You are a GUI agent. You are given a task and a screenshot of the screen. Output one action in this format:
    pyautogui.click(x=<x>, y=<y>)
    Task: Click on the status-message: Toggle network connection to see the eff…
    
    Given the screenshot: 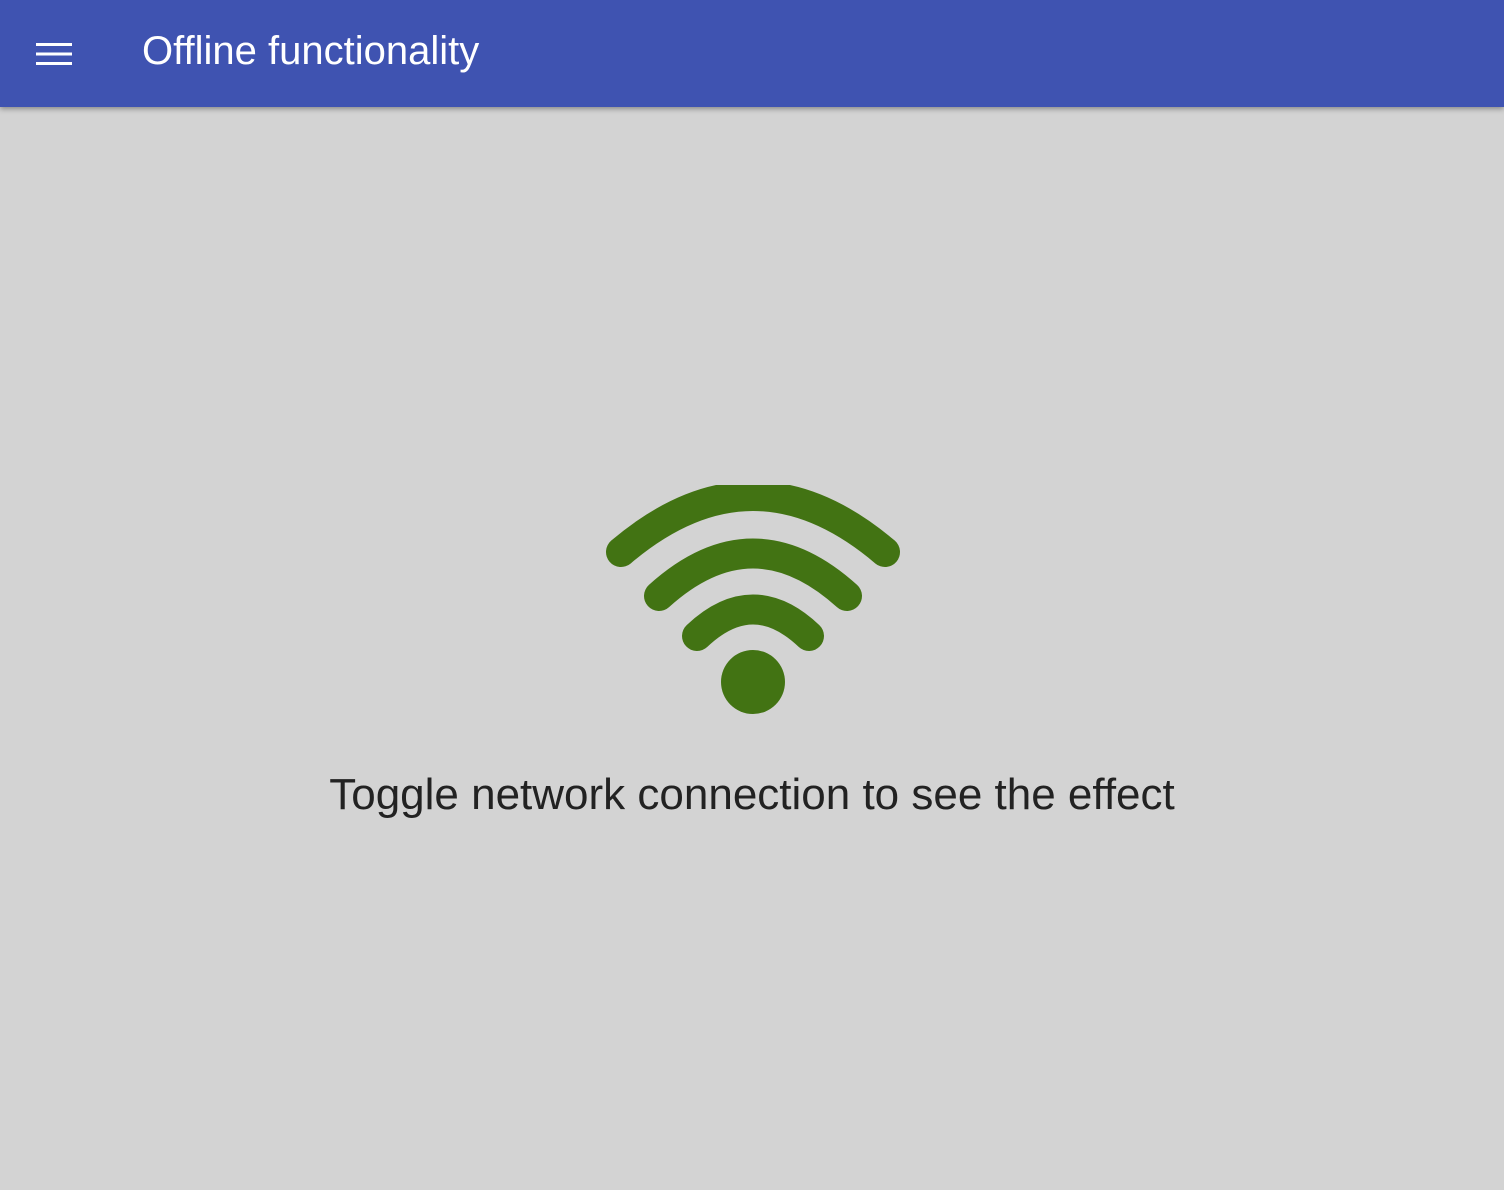 What is the action you would take?
    pyautogui.click(x=752, y=794)
    